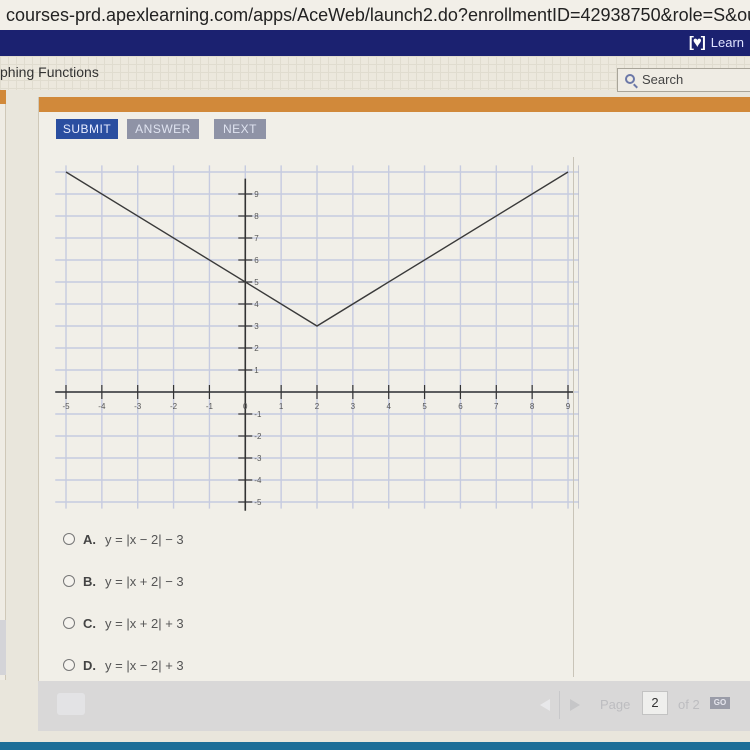 This screenshot has height=750, width=750. Describe the element at coordinates (496, 406) in the screenshot. I see `x-tick-label: 7` at that location.